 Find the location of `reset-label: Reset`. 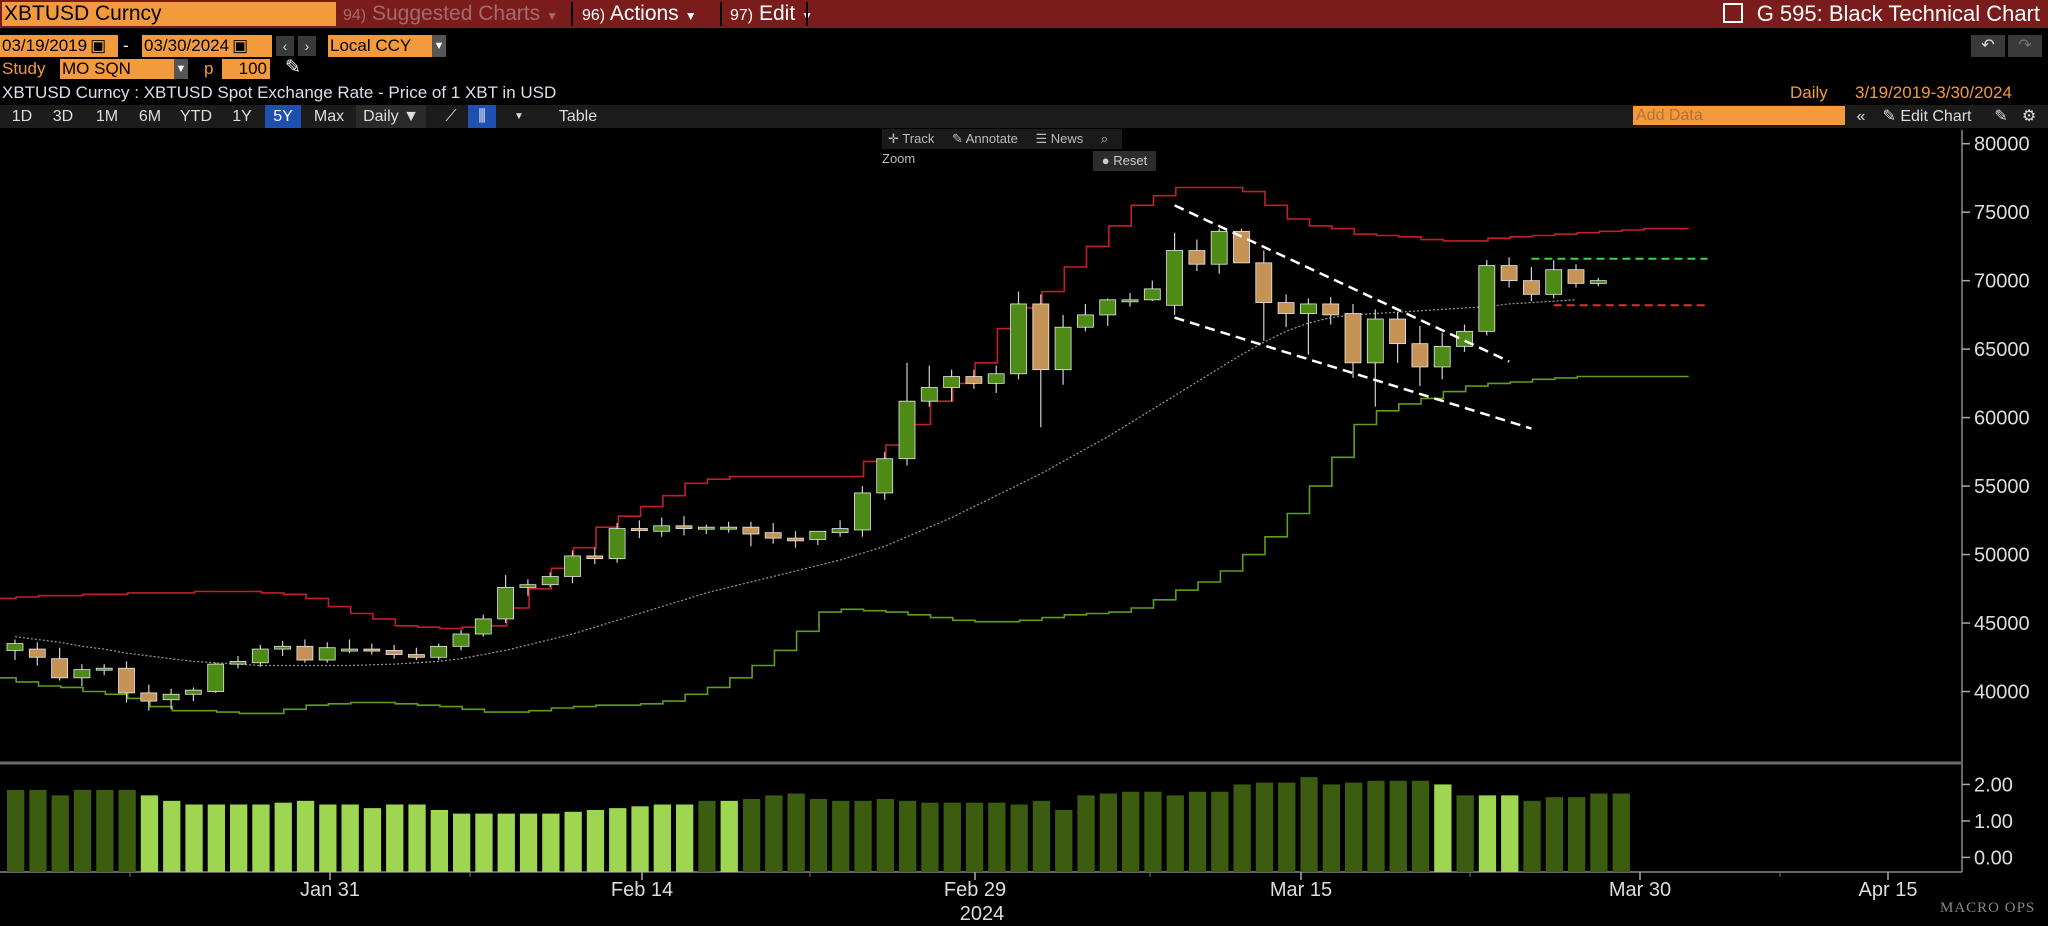

reset-label: Reset is located at coordinates (1130, 160).